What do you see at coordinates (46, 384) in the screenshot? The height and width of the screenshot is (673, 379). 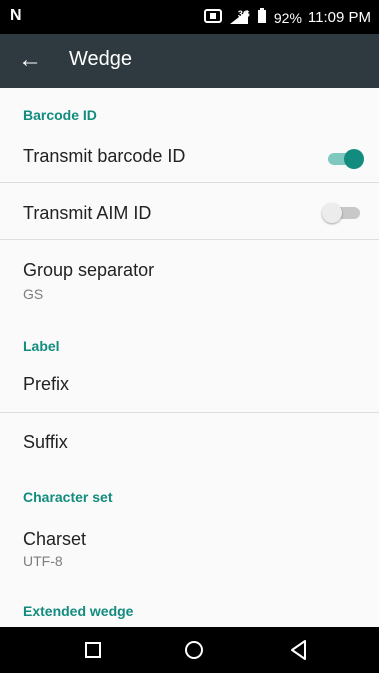 I see `pref-label: Prefix` at bounding box center [46, 384].